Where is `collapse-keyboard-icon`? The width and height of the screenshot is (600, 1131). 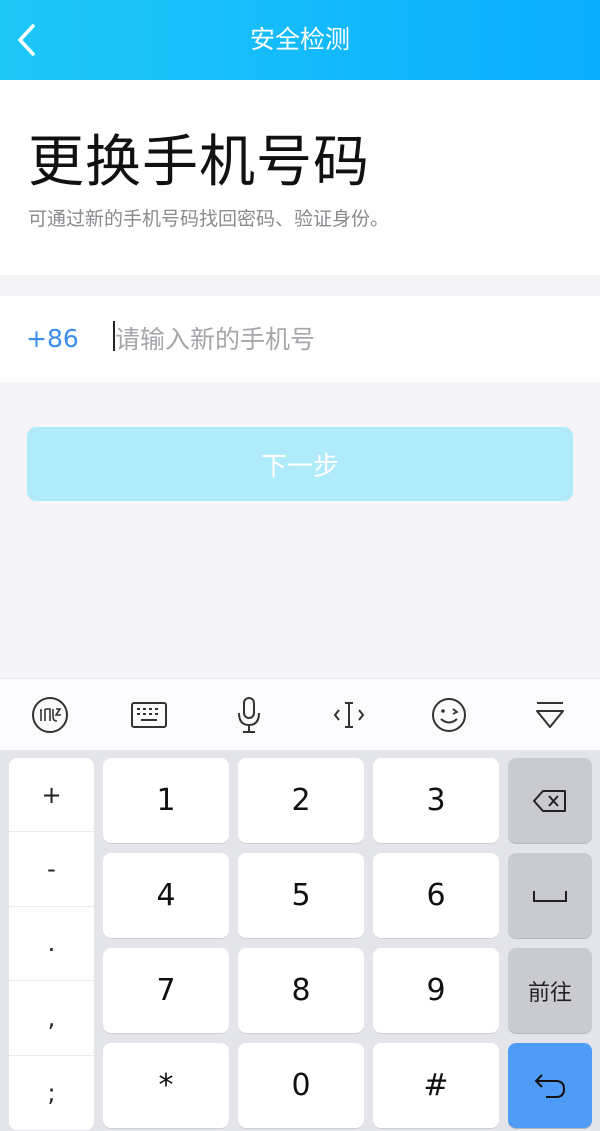 collapse-keyboard-icon is located at coordinates (550, 715).